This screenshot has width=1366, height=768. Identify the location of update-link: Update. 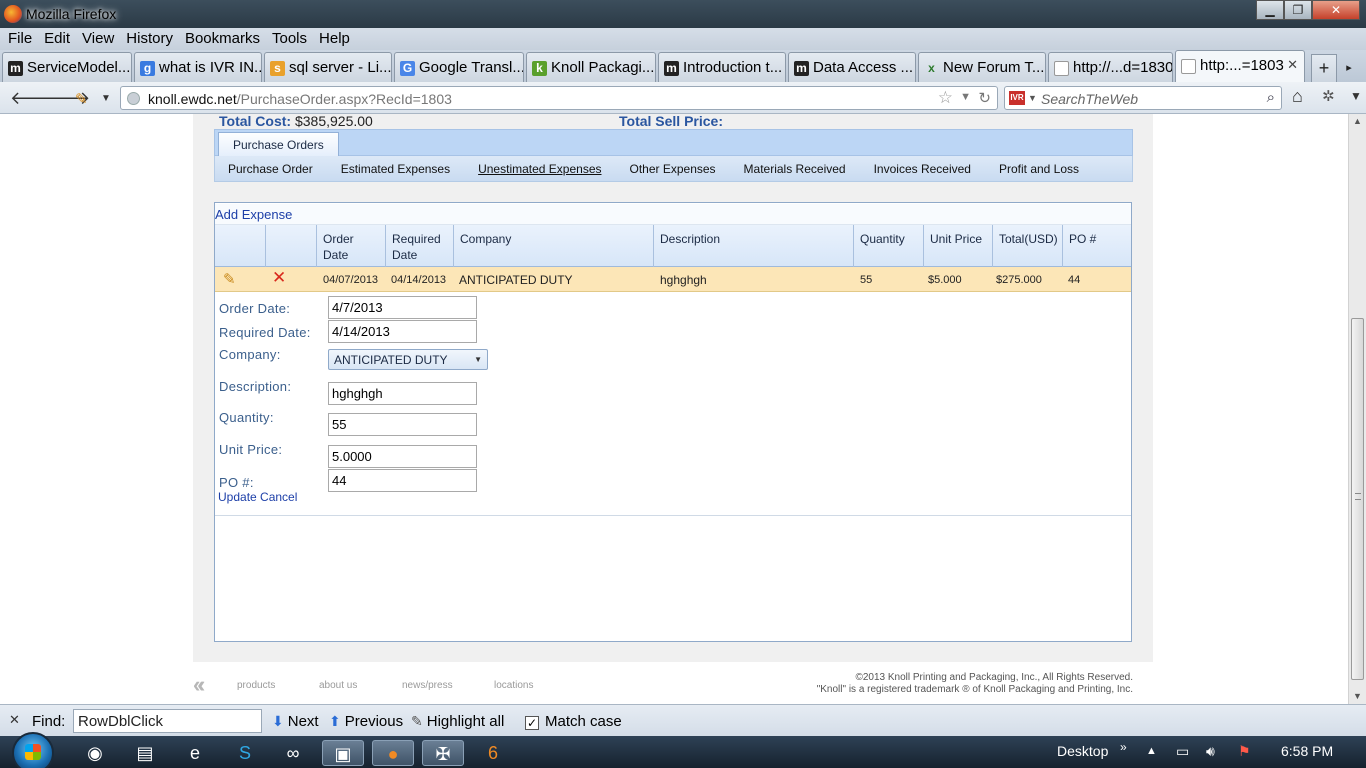
(237, 497).